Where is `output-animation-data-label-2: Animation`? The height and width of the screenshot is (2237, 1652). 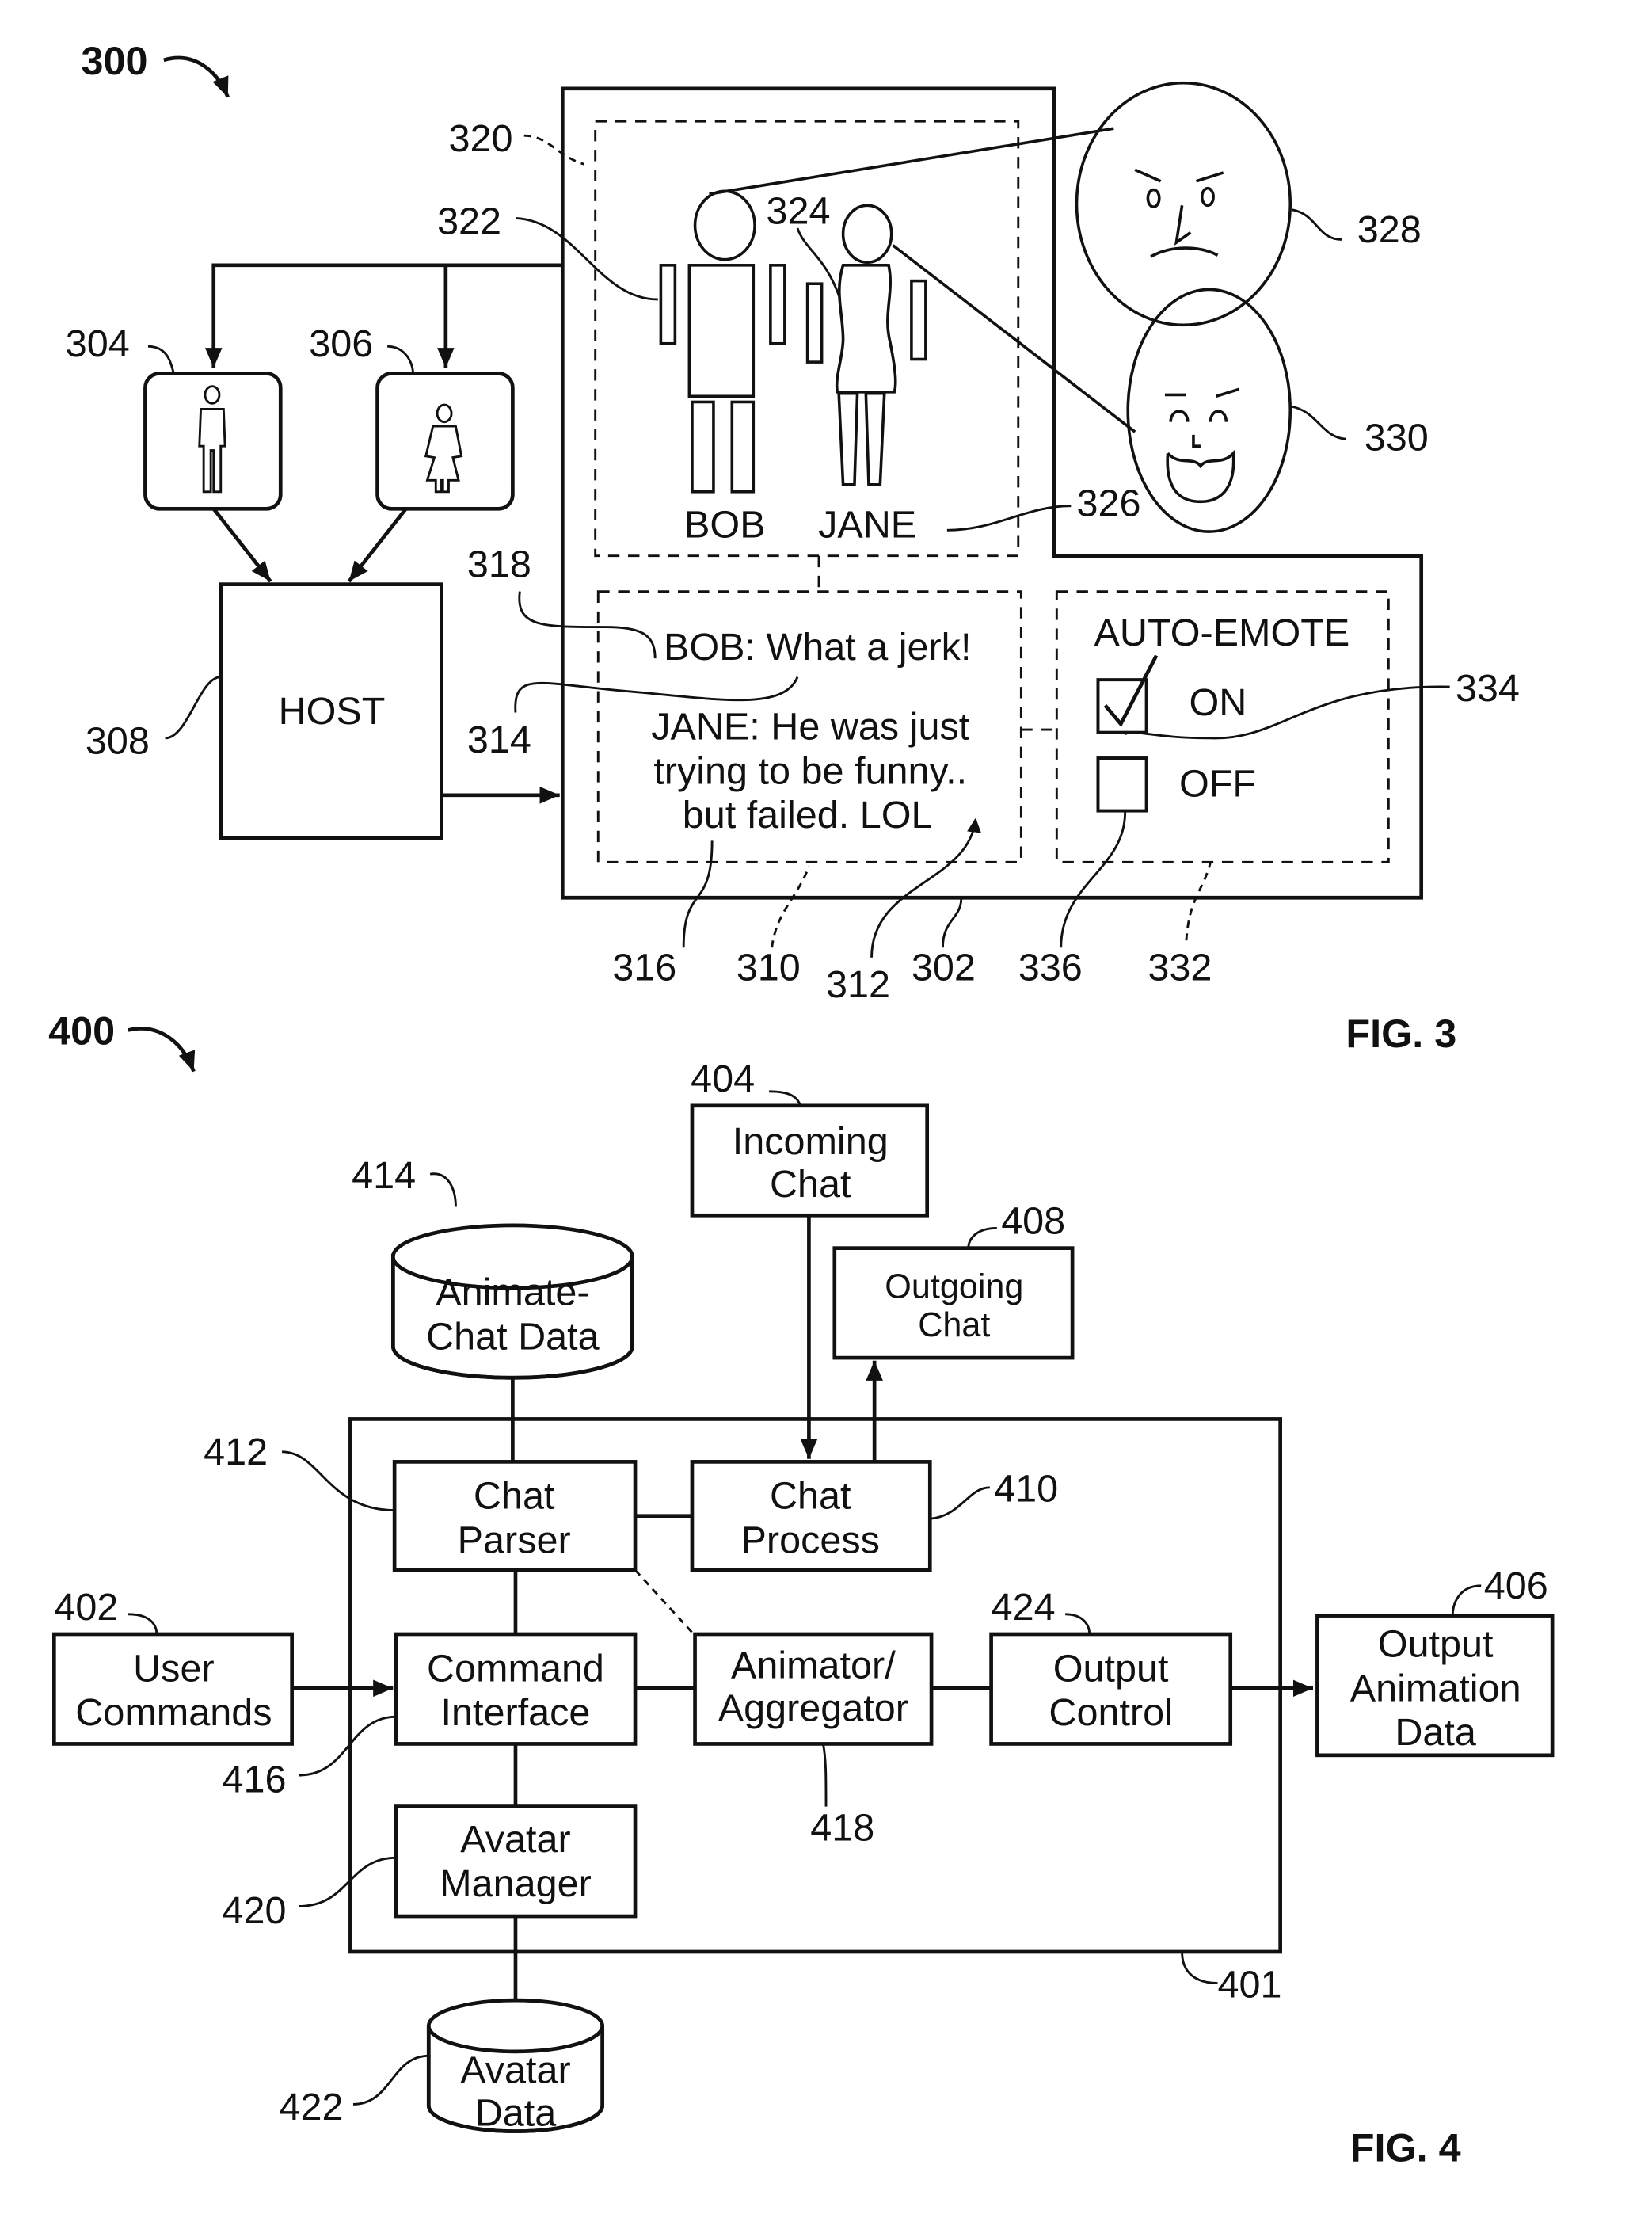 output-animation-data-label-2: Animation is located at coordinates (1435, 1688).